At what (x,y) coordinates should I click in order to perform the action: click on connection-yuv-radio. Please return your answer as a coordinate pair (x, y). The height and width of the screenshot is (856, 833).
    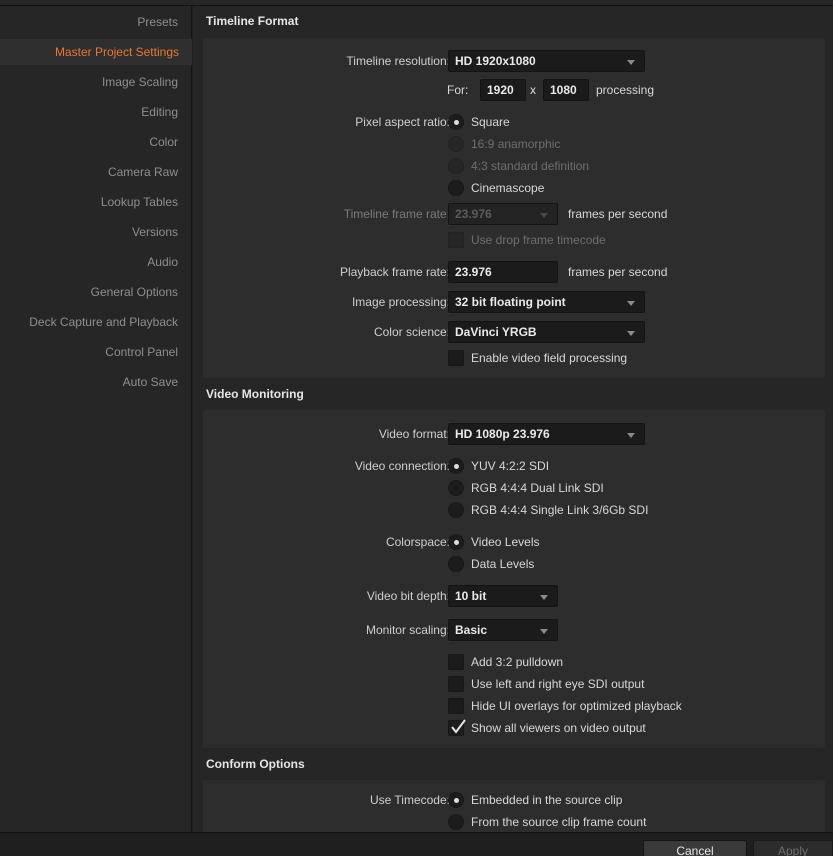
    Looking at the image, I should click on (456, 466).